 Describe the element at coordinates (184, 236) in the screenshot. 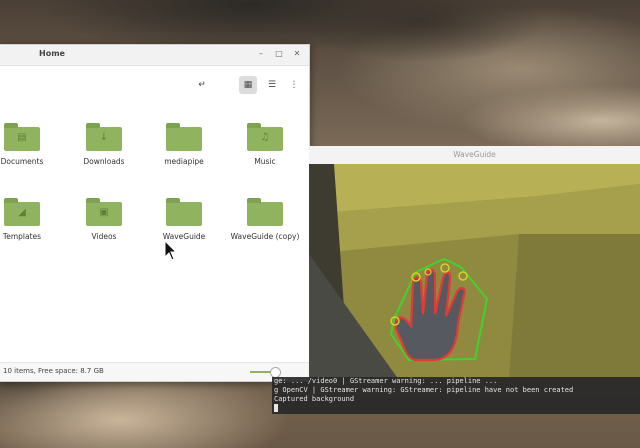

I see `folder-label: WaveGuide` at that location.